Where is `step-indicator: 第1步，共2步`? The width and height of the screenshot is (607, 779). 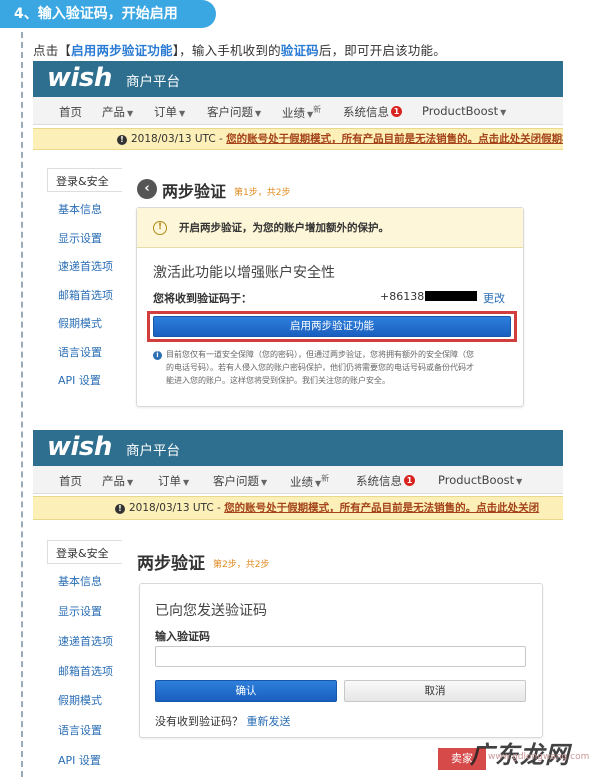 step-indicator: 第1步，共2步 is located at coordinates (262, 193).